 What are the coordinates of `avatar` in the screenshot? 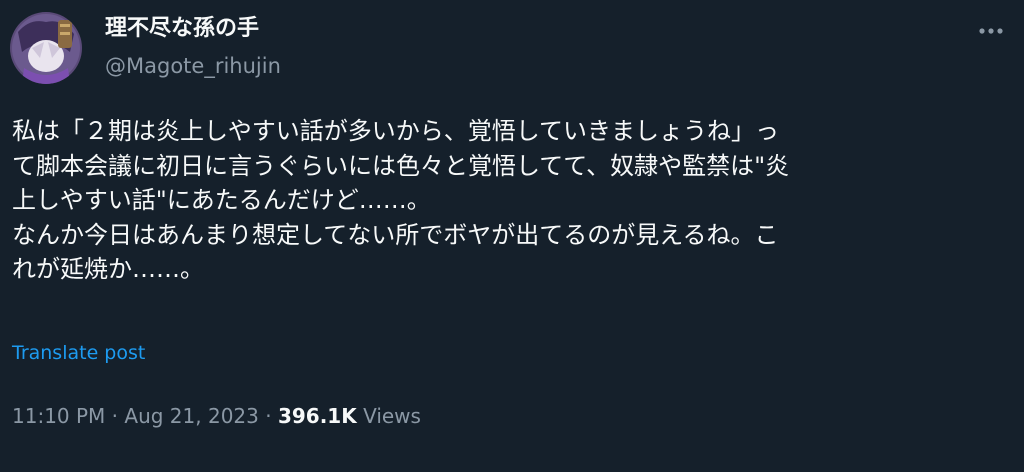 It's located at (46, 48).